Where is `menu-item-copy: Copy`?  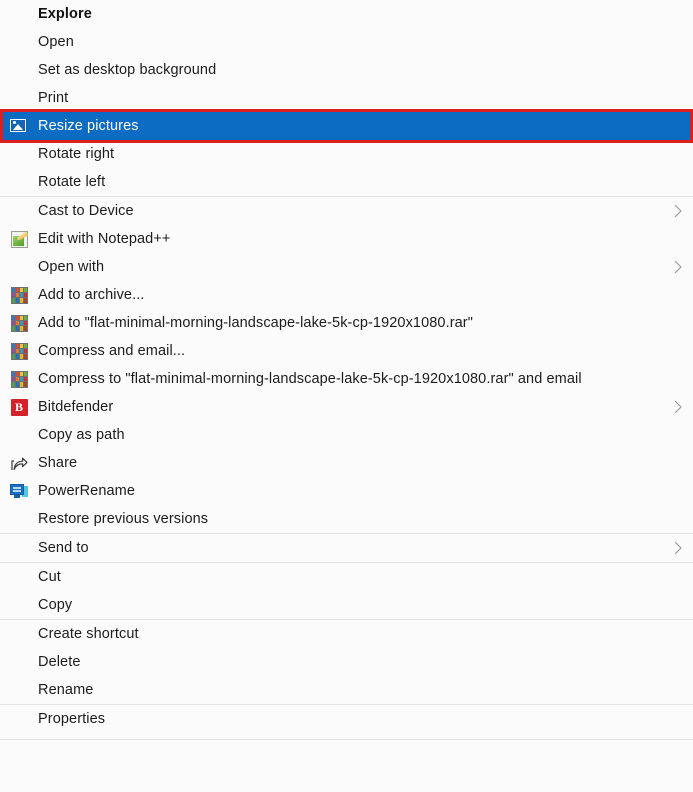
menu-item-copy: Copy is located at coordinates (346, 605).